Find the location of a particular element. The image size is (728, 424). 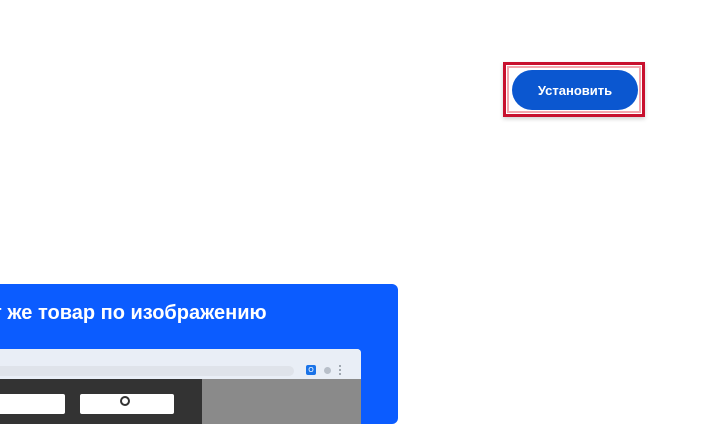

install-button: Установить is located at coordinates (575, 90).